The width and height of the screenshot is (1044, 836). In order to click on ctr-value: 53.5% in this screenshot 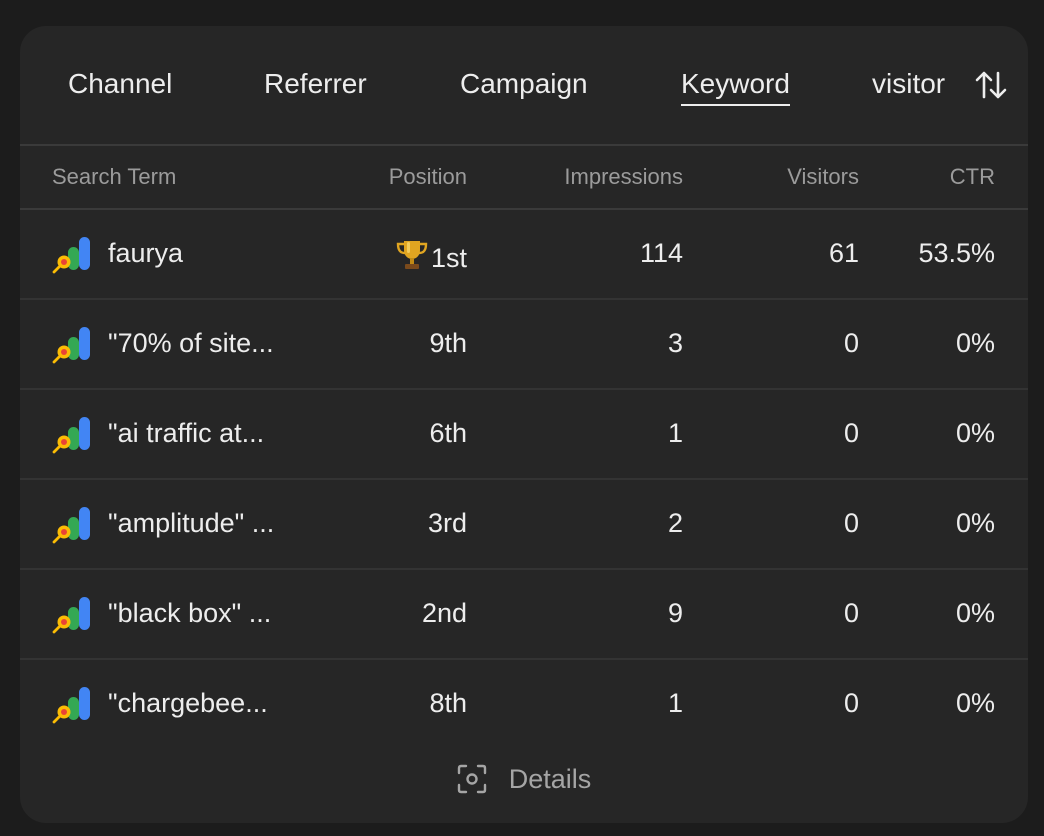, I will do `click(956, 253)`.